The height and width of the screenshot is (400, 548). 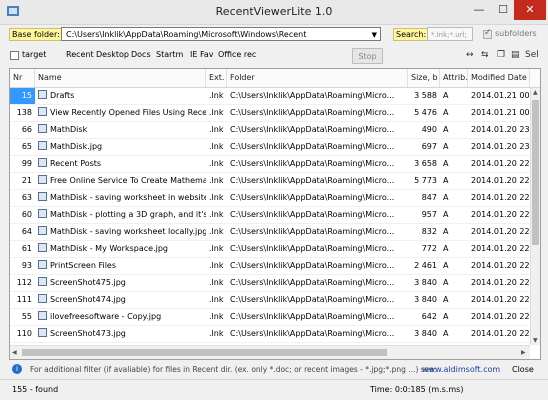 I want to click on scroll-down-icon: ▼, so click(x=535, y=340).